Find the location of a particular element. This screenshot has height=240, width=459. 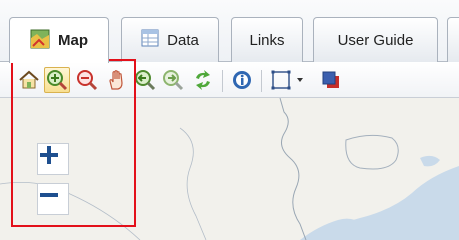

select-dropdown-button is located at coordinates (300, 80).